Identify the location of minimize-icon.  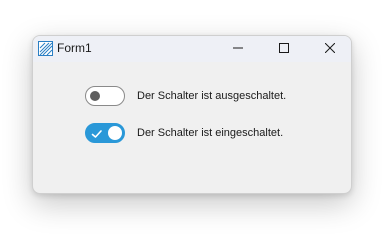
(238, 49).